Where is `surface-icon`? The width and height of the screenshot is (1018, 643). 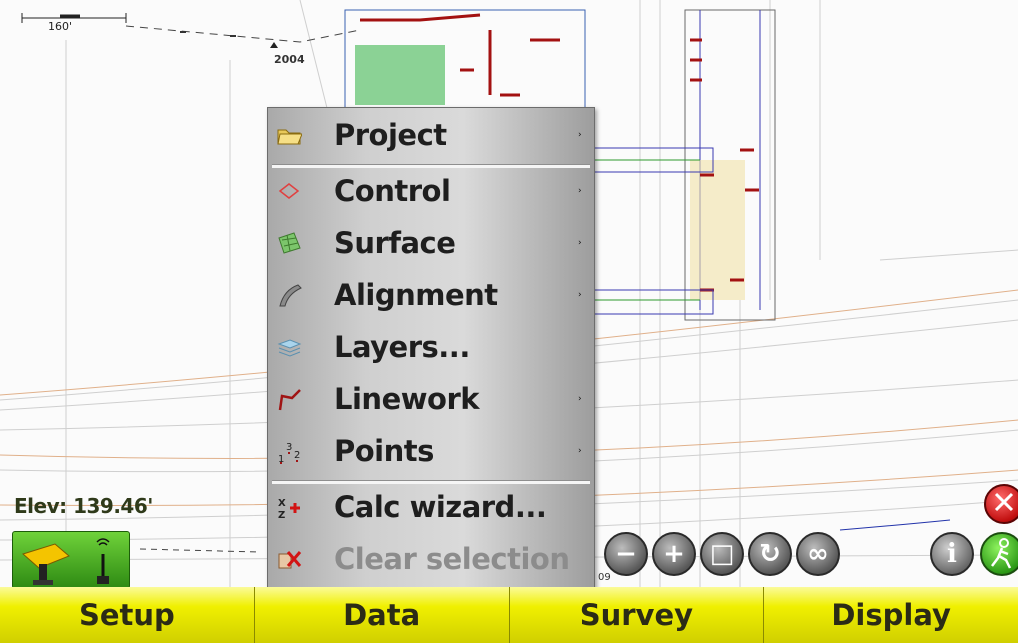
surface-icon is located at coordinates (289, 243).